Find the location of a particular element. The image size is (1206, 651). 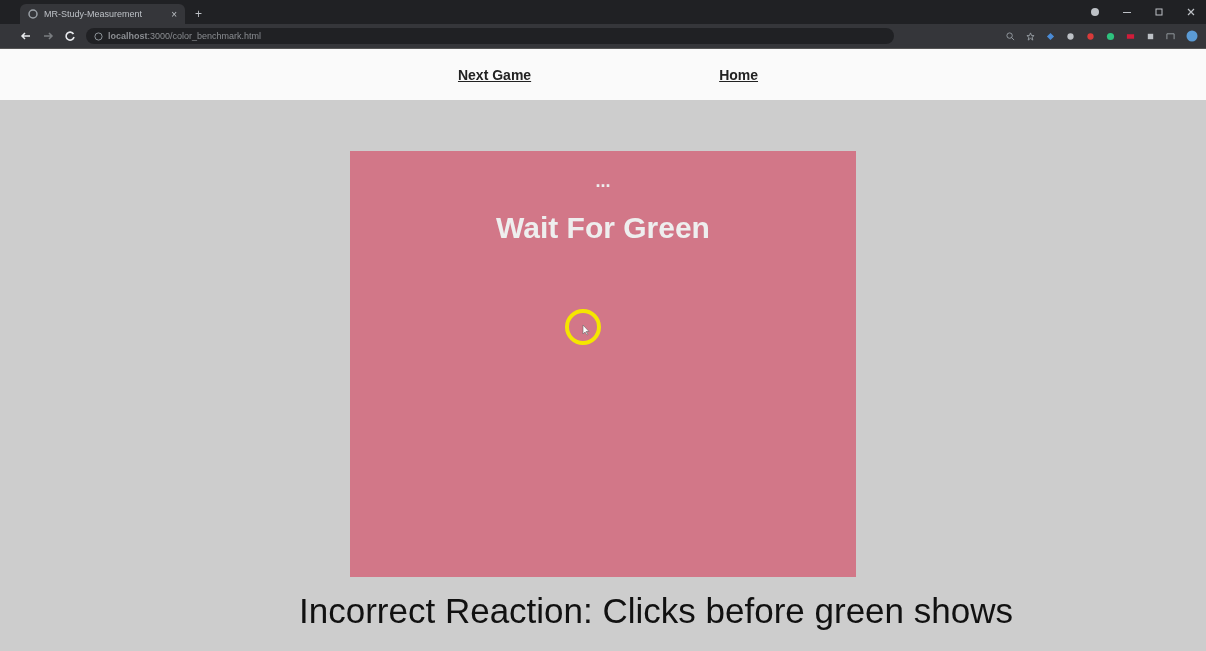

tab-title: MR-Study-Measurement is located at coordinates (94, 14).